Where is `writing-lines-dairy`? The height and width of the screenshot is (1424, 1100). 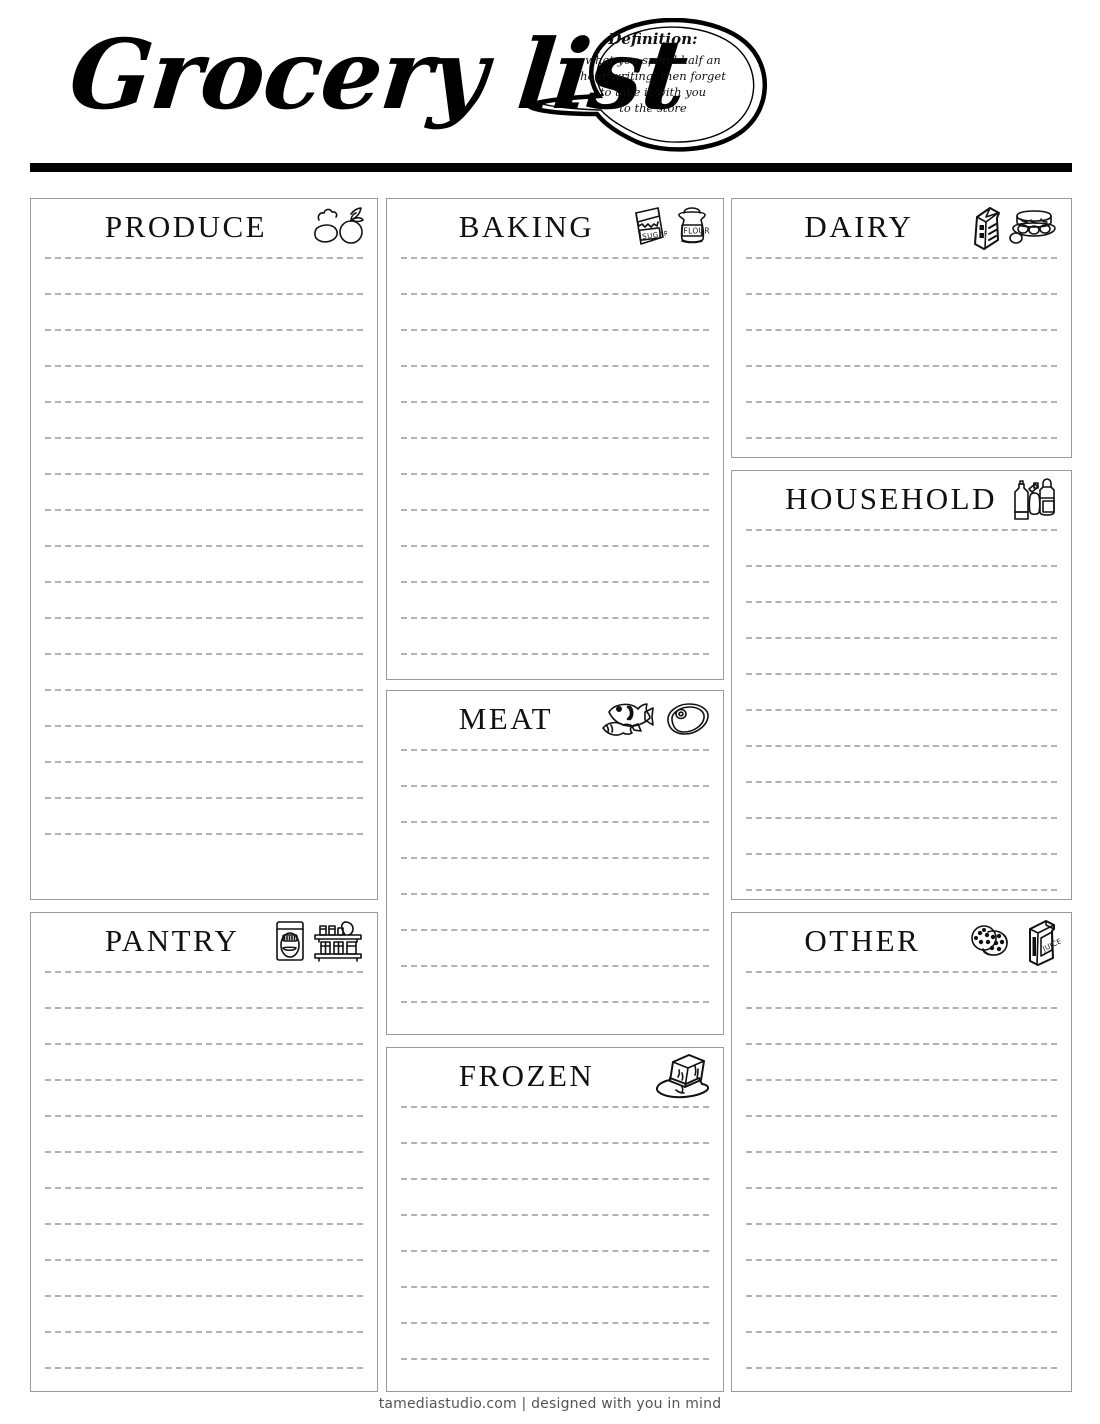 writing-lines-dairy is located at coordinates (901, 347).